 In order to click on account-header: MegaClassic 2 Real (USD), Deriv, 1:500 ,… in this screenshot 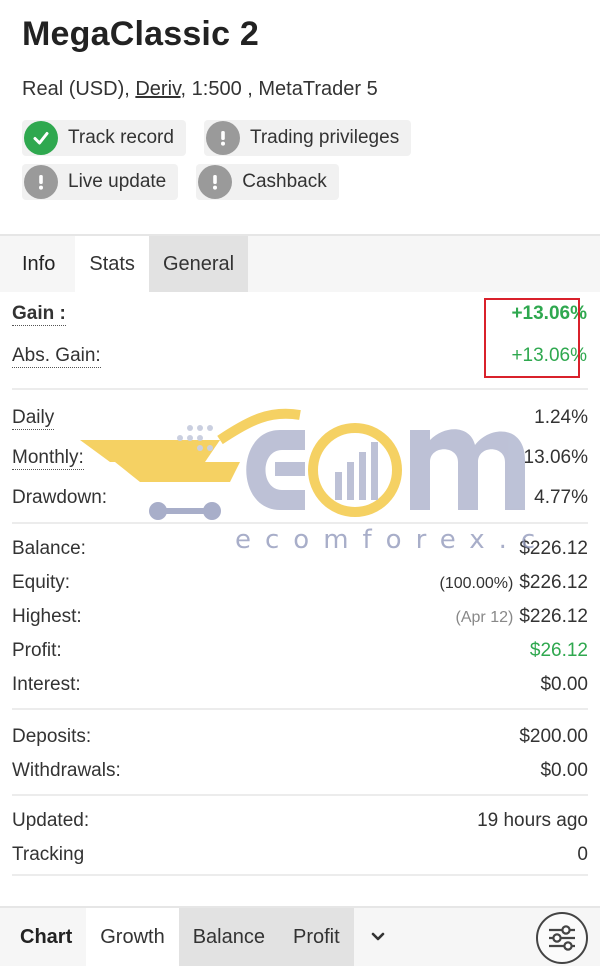, I will do `click(300, 51)`.